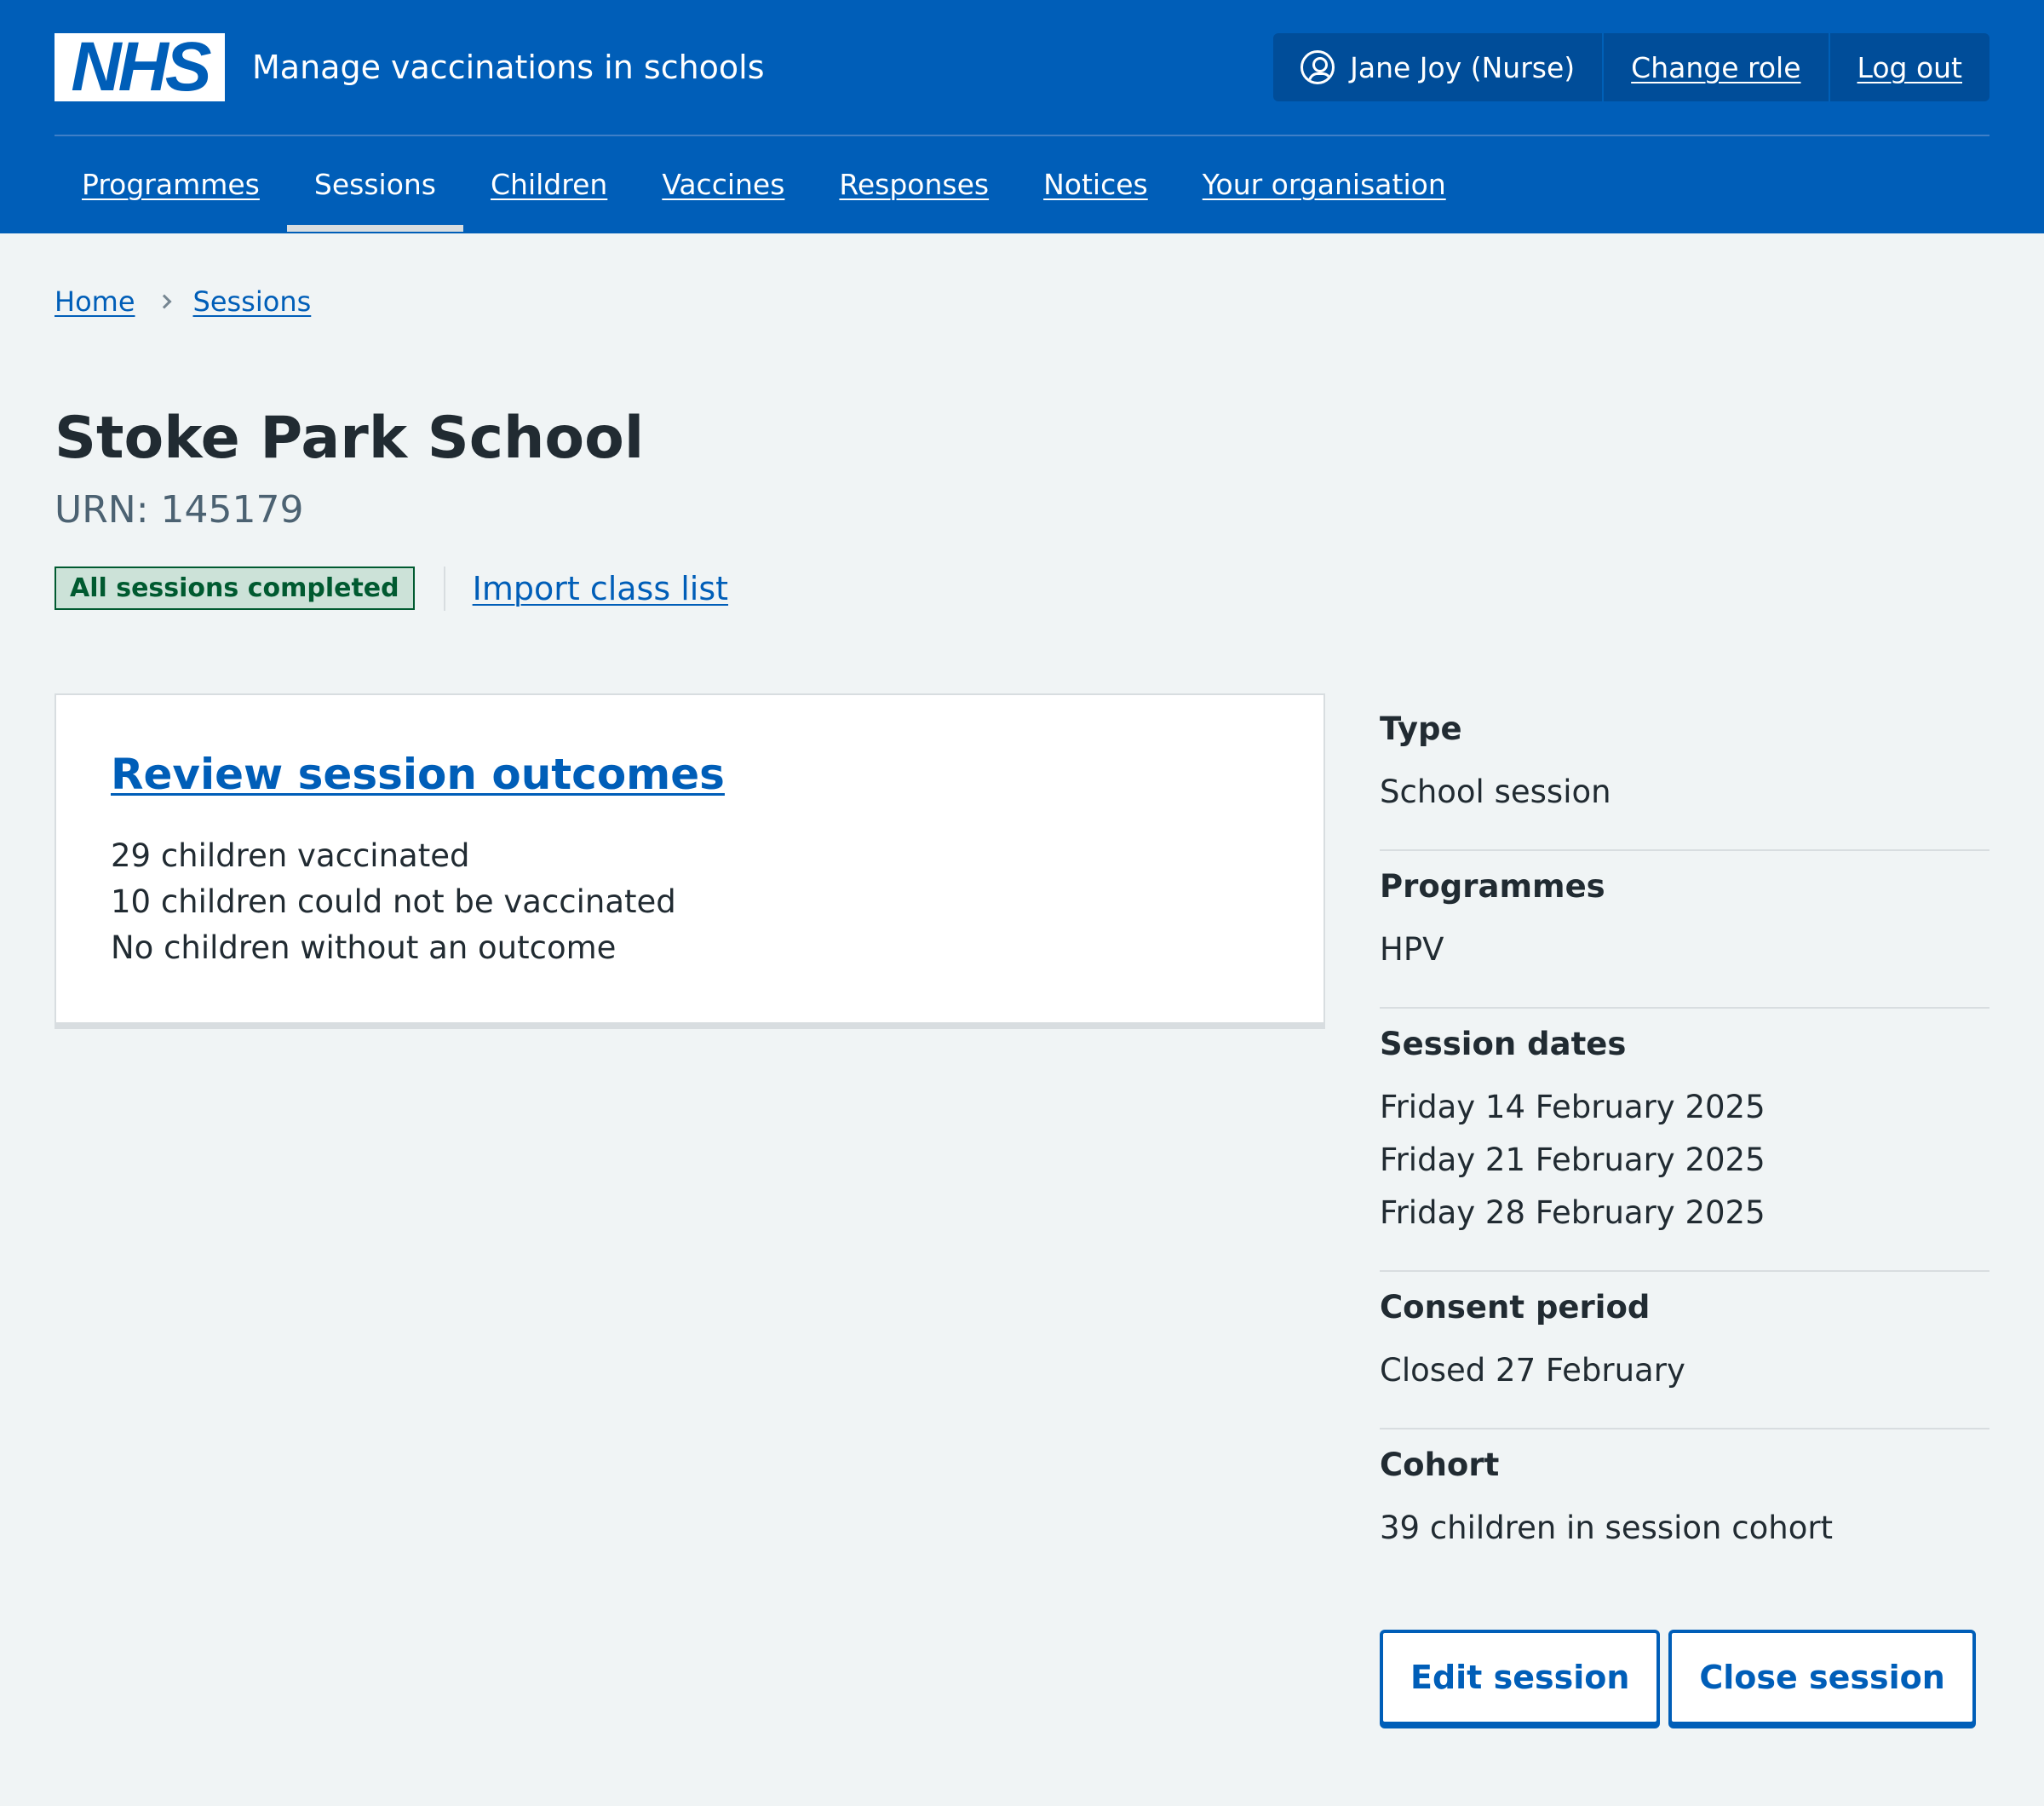  I want to click on summary-key: Session dates, so click(1503, 1043).